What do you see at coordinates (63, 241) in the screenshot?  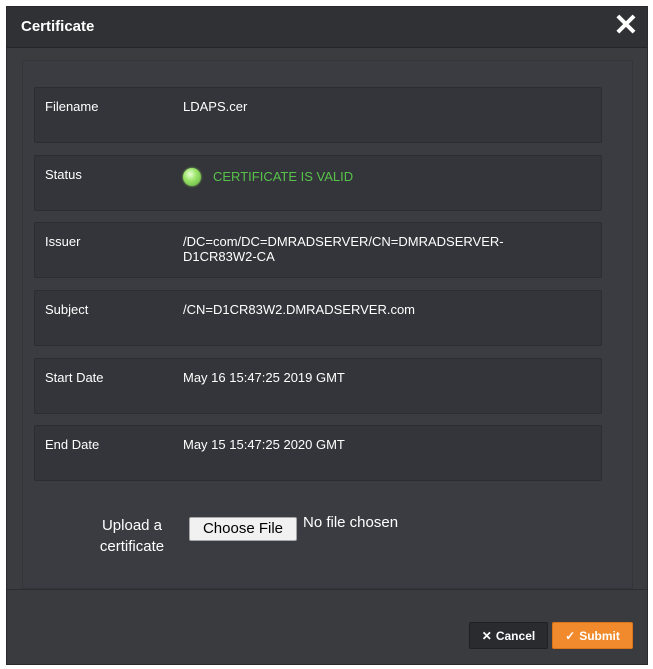 I see `field-label: Issuer` at bounding box center [63, 241].